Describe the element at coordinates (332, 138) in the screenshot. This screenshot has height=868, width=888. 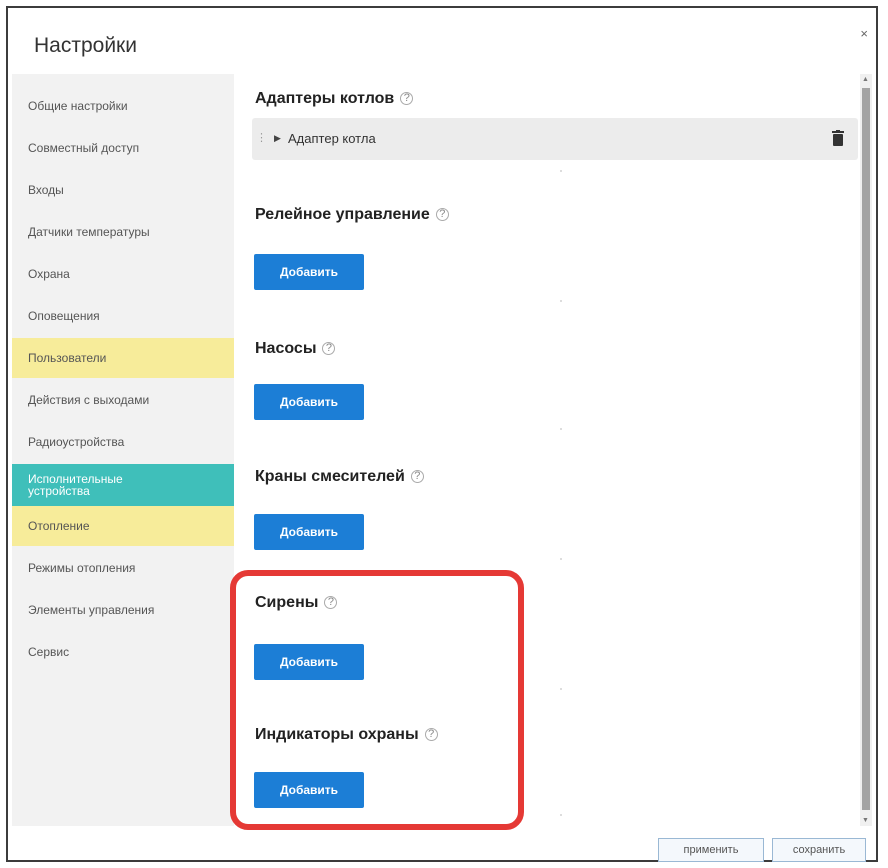
I see `boiler-adapter-label: Адаптер котла` at that location.